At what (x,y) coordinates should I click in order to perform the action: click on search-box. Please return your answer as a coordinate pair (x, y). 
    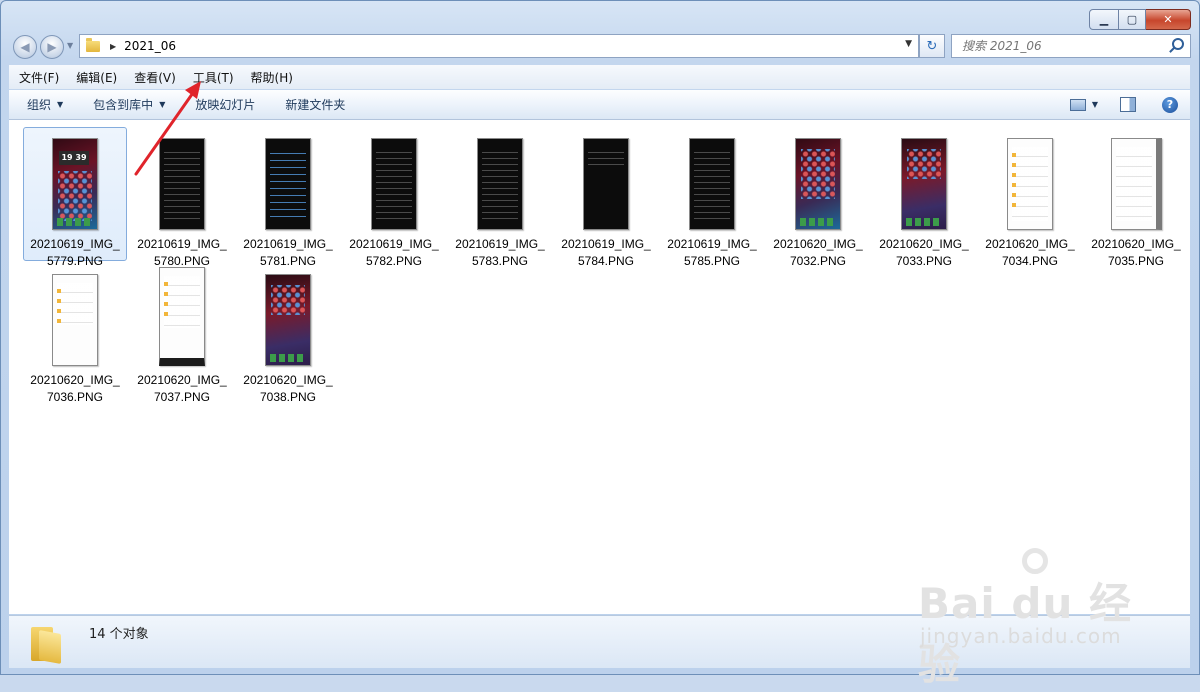
    Looking at the image, I should click on (1071, 46).